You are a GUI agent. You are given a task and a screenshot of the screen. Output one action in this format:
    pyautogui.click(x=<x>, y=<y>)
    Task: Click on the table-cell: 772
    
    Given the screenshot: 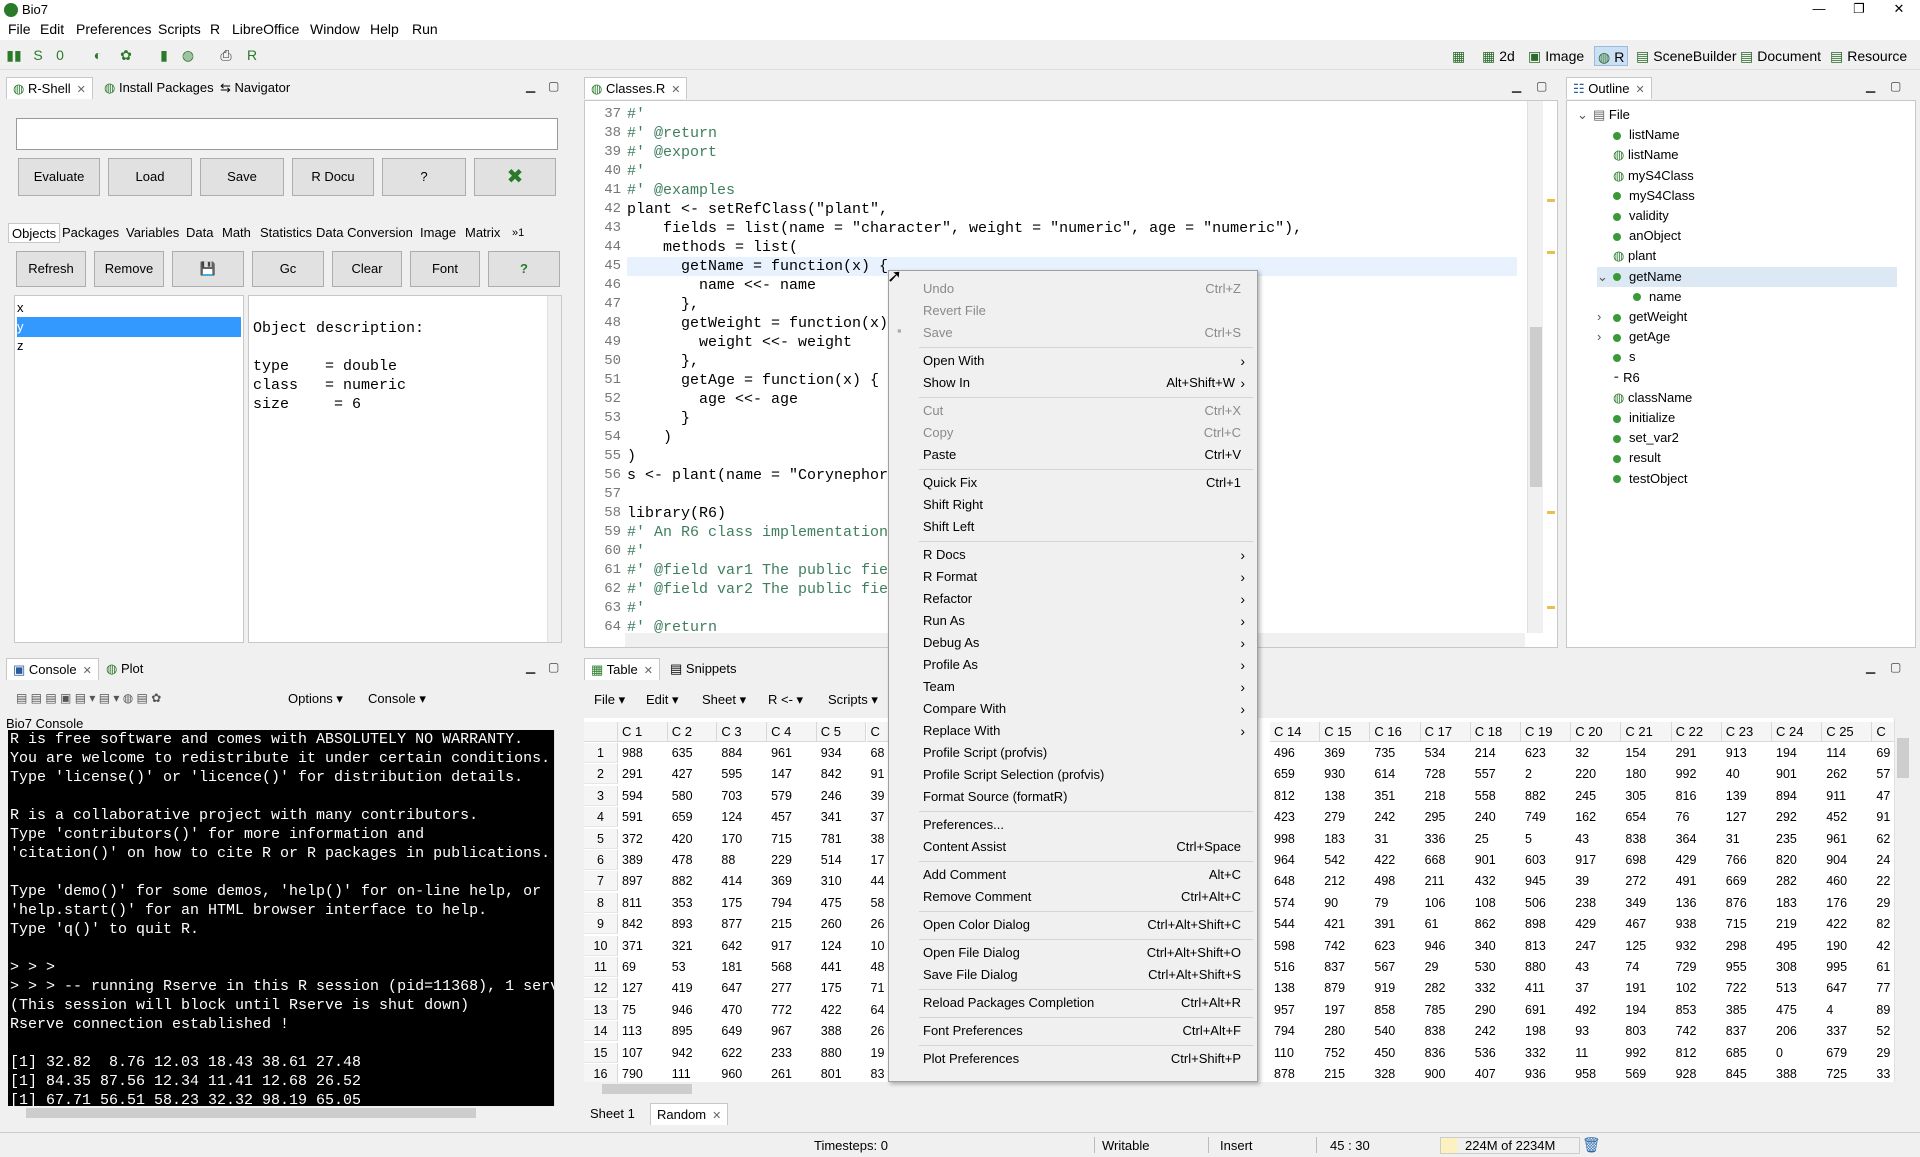 What is the action you would take?
    pyautogui.click(x=792, y=1010)
    